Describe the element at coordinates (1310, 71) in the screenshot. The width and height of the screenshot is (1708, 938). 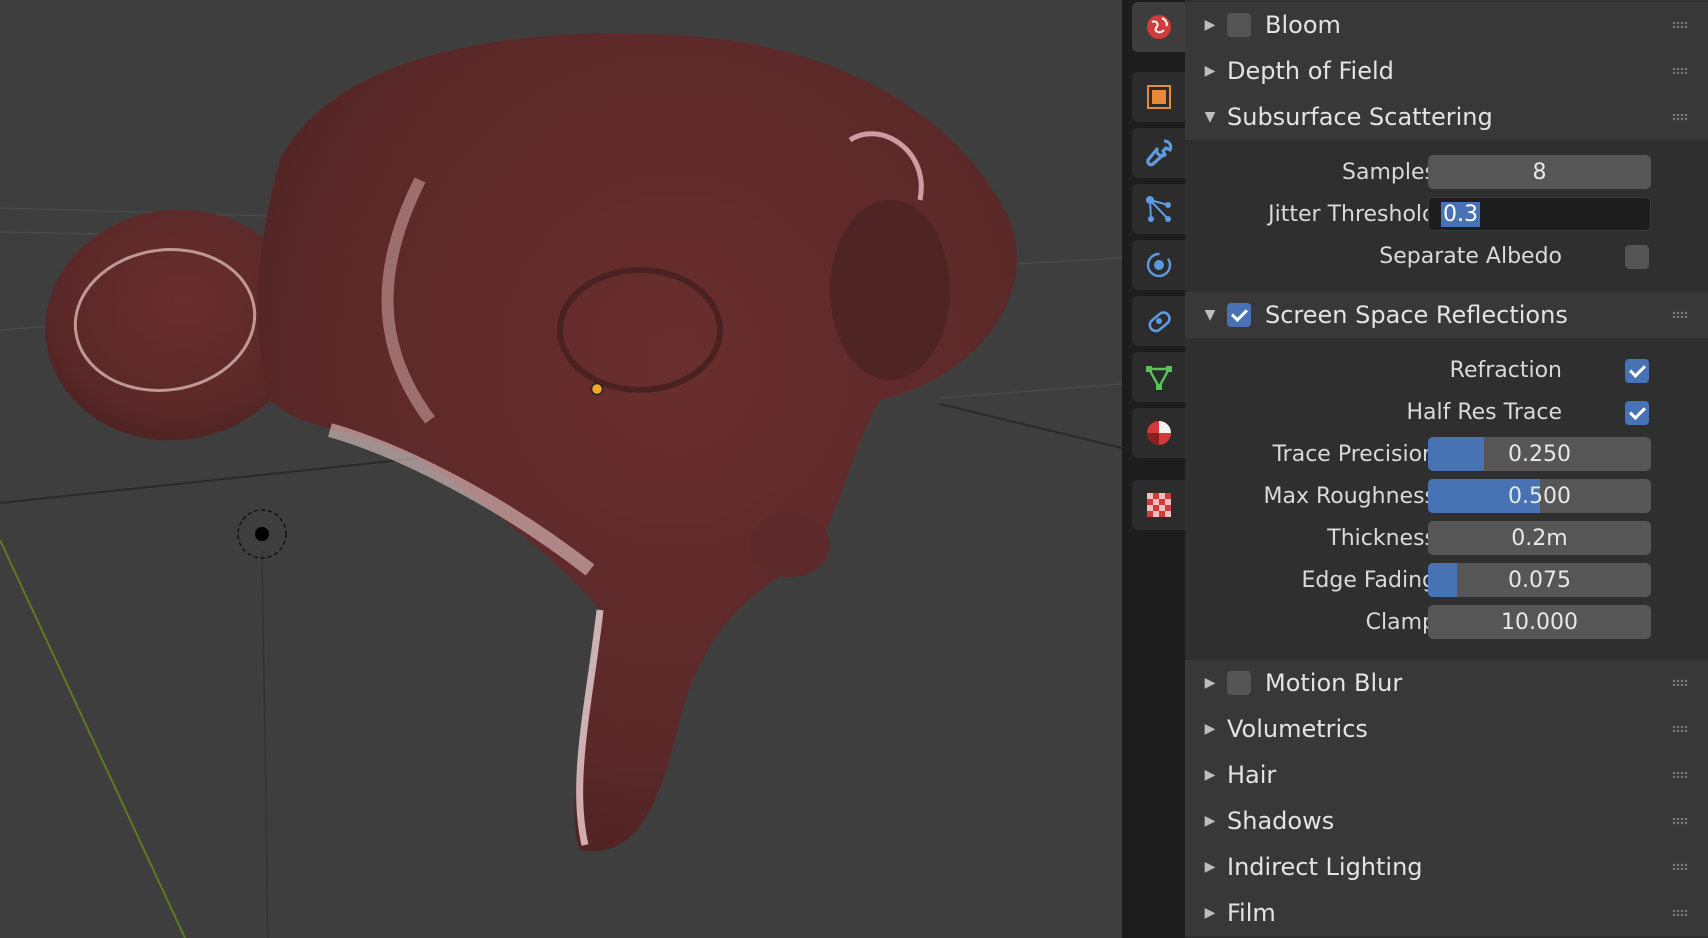
I see `panel-title: Depth of Field` at that location.